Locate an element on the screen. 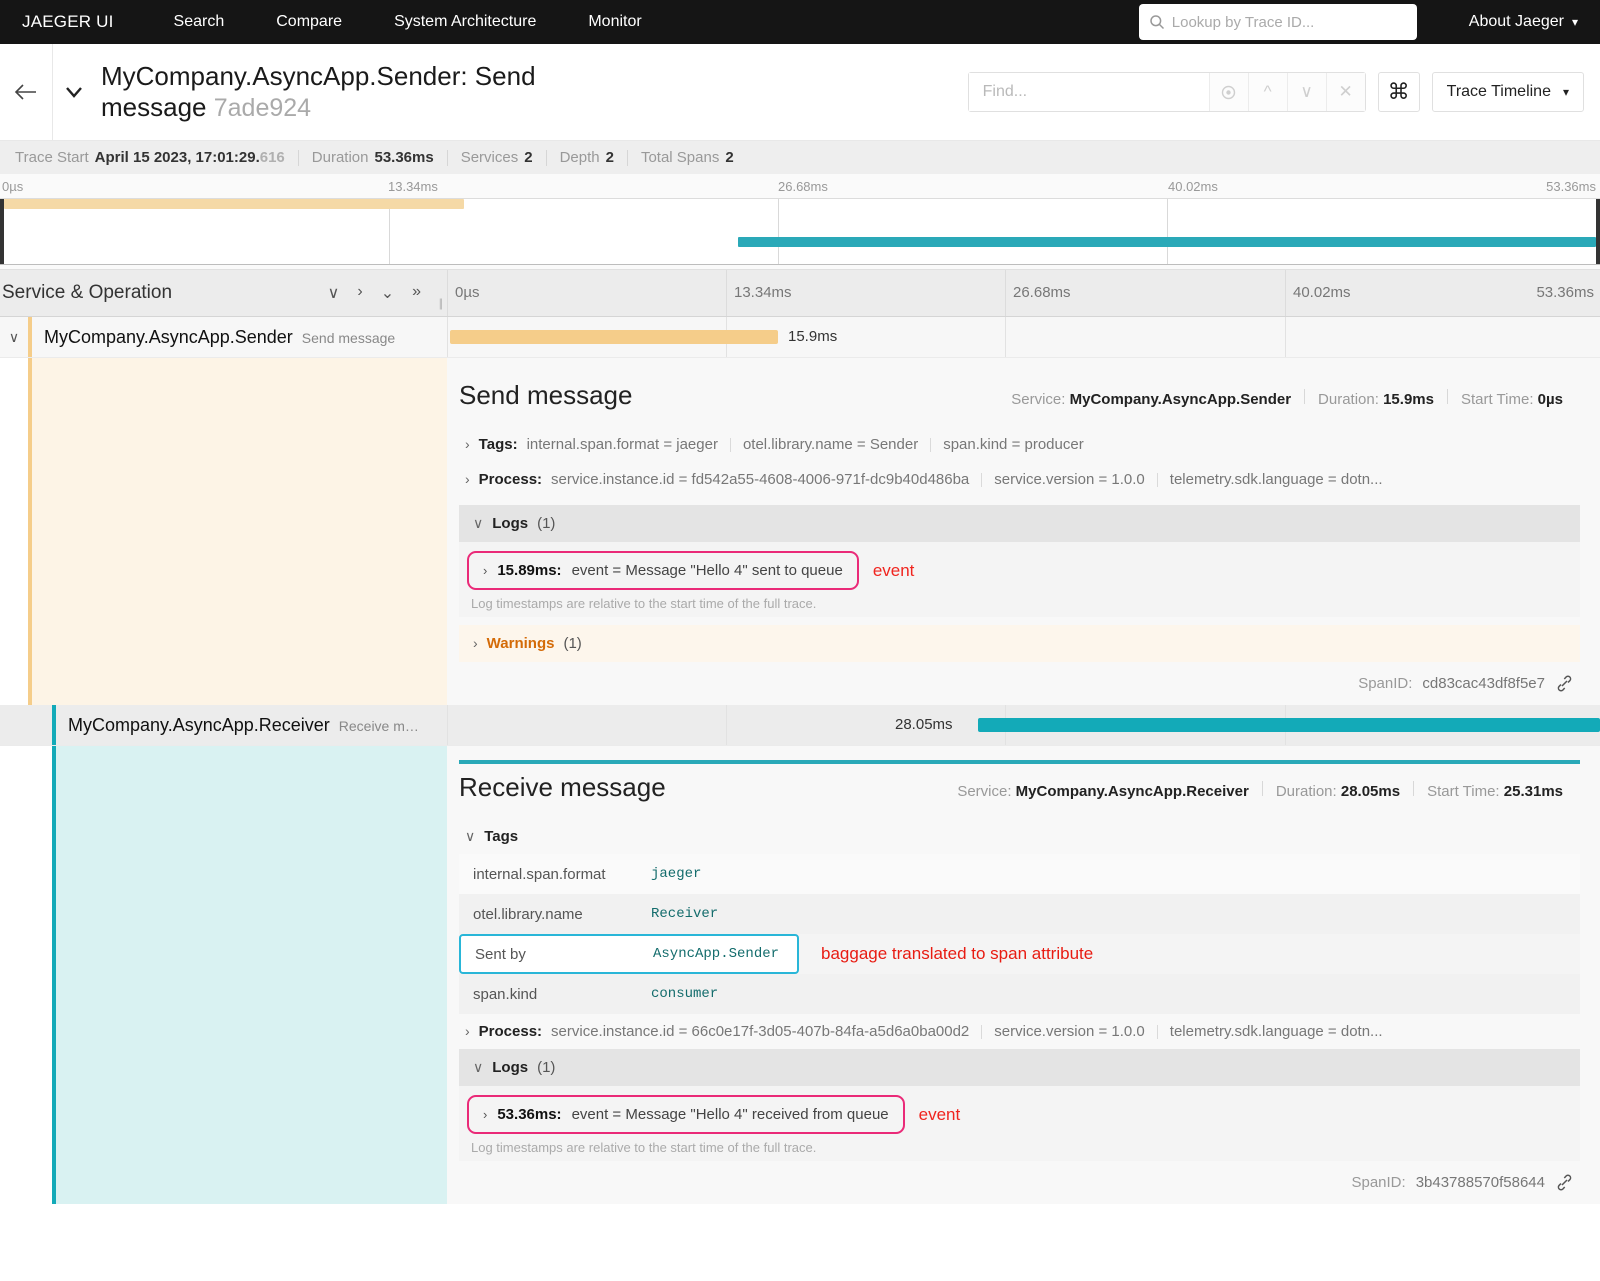 This screenshot has width=1600, height=1281. tag-item: internal.span.format = jaeger is located at coordinates (622, 444).